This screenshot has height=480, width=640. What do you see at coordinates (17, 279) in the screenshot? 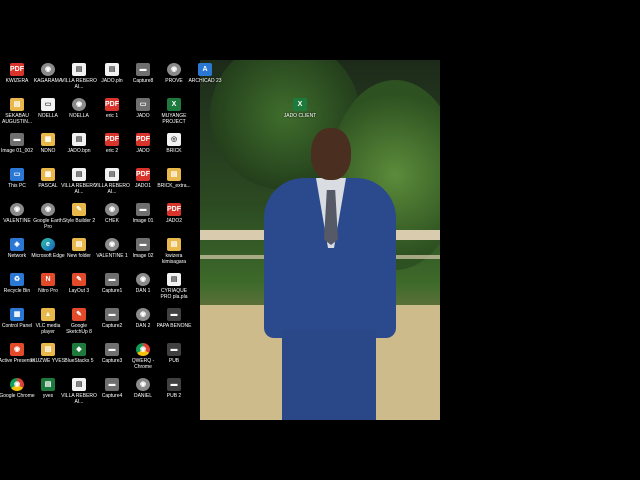
I see `file-icon: ♻` at bounding box center [17, 279].